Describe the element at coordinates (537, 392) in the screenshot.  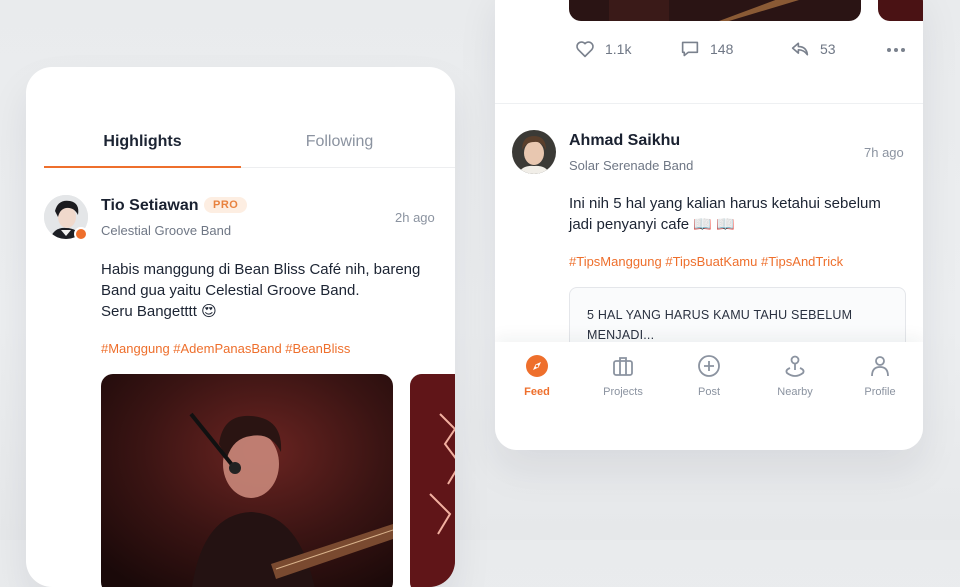
I see `nav-feed-label: Feed` at that location.